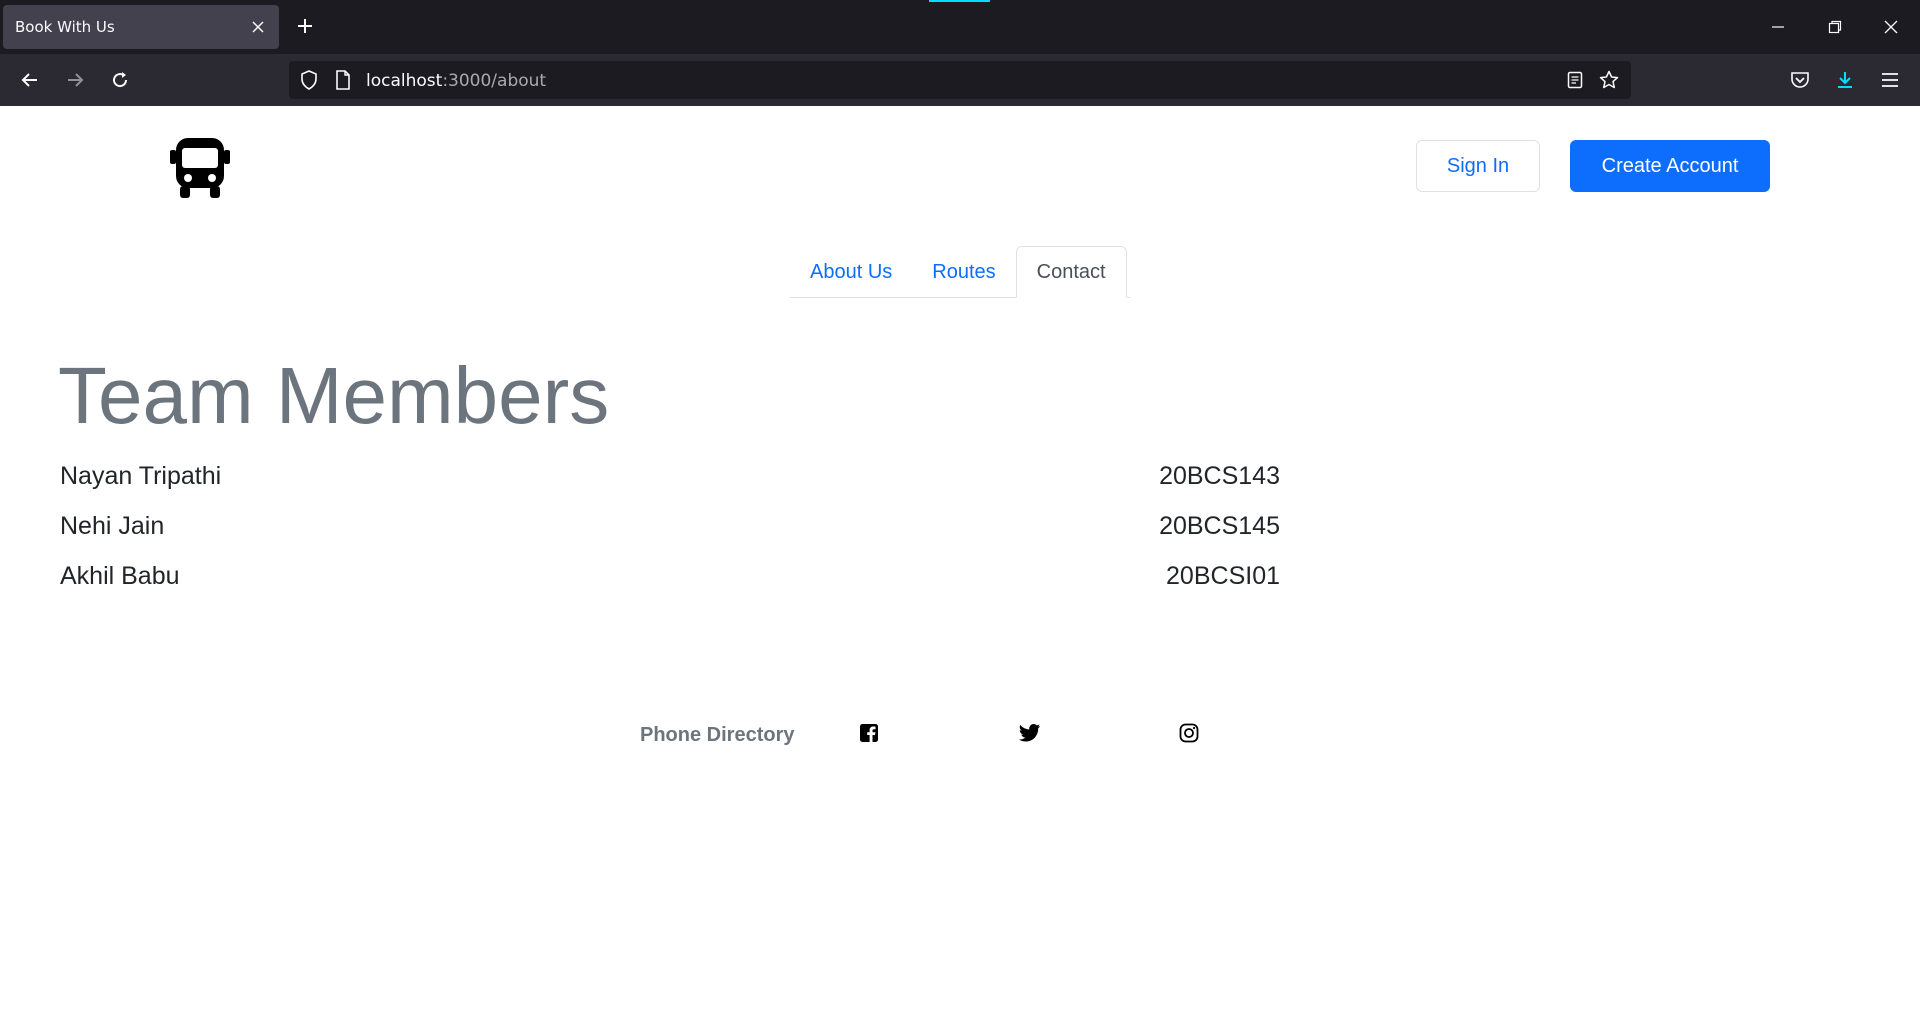 This screenshot has height=1030, width=1920. I want to click on list-item: Nayan Tripathi 20BCS143, so click(670, 487).